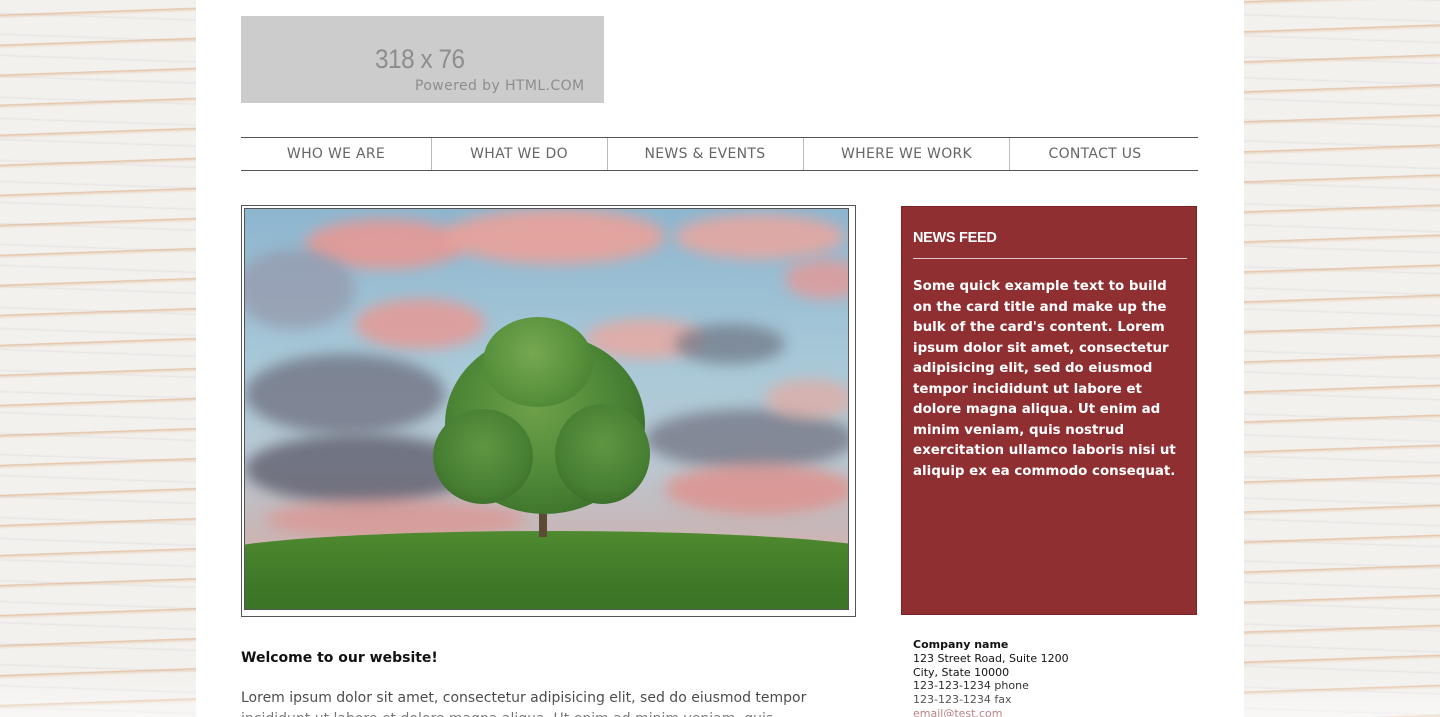  I want to click on fax-number: 123-123-1234 fax, so click(962, 700).